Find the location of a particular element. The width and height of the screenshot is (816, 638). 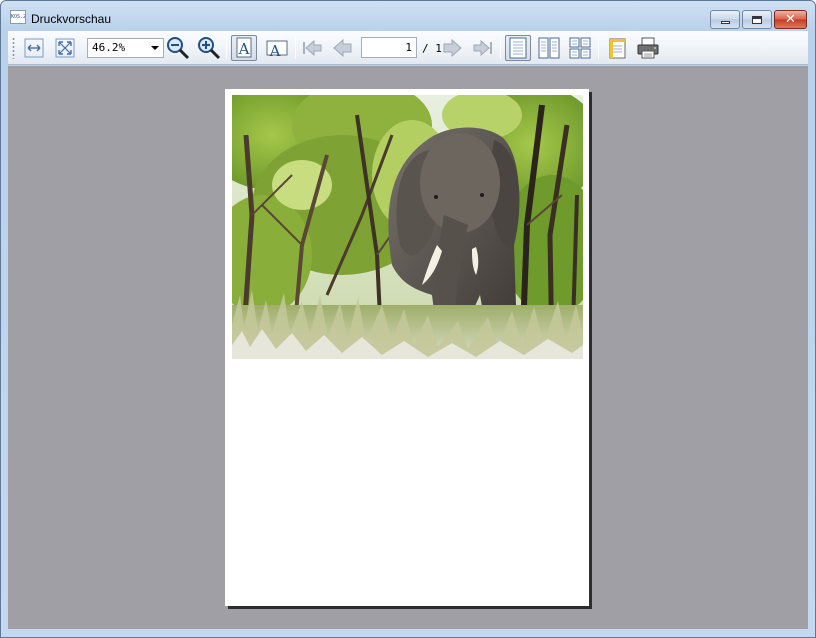

landscape-button: A is located at coordinates (277, 48).